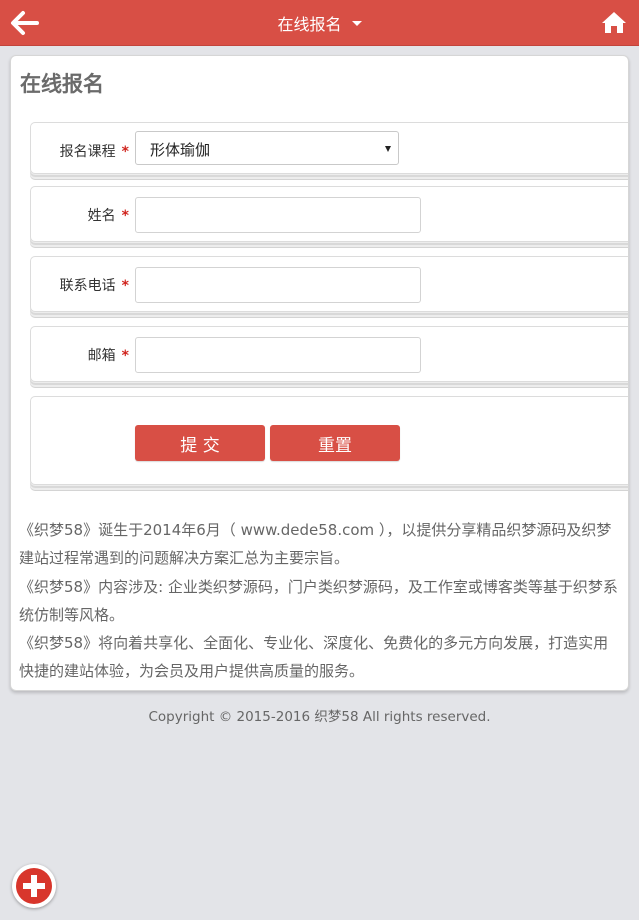 The width and height of the screenshot is (639, 920). I want to click on phone-row: 联系电话 *, so click(329, 284).